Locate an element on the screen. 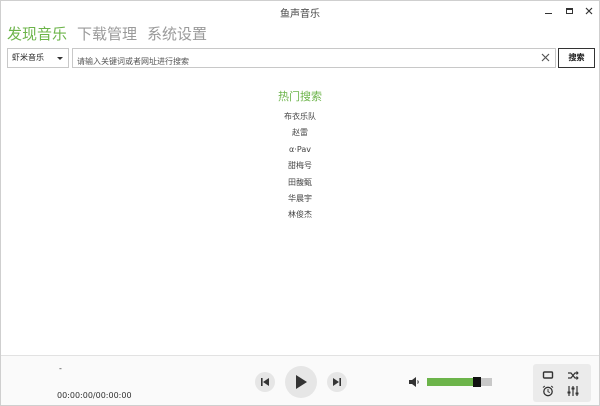 This screenshot has width=600, height=406. track-name: - is located at coordinates (60, 368).